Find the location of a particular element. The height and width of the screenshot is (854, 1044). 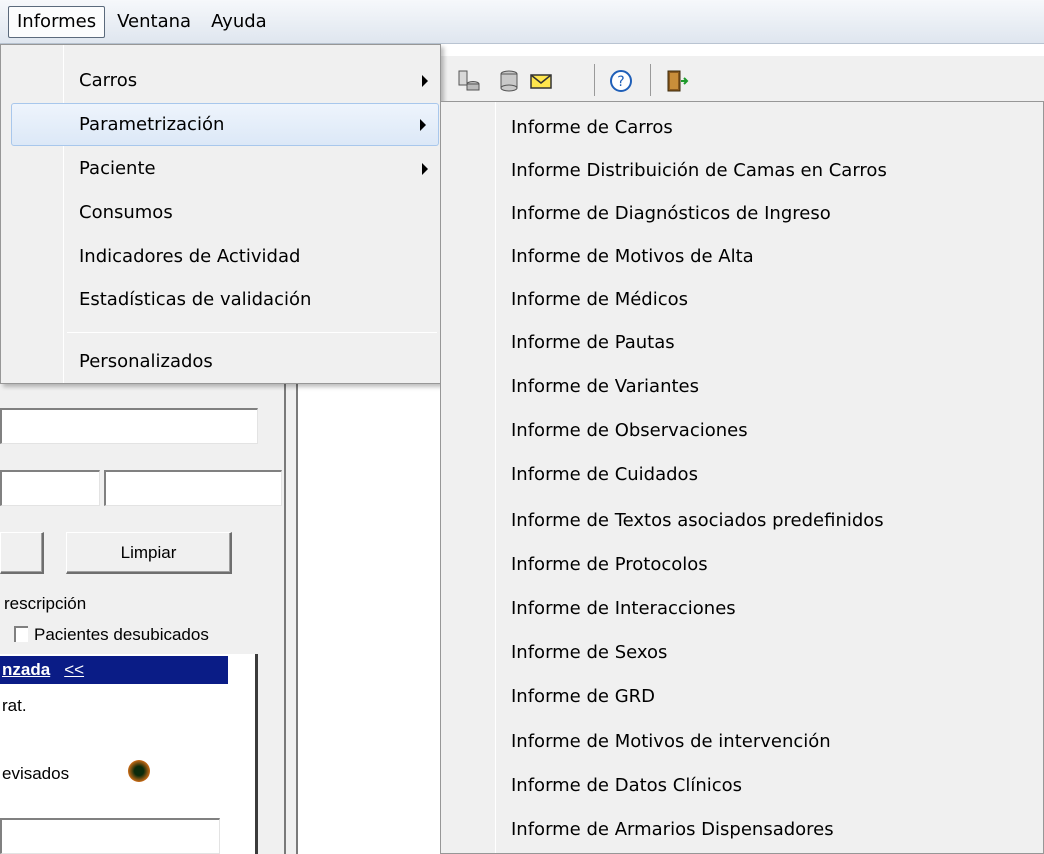

menu-item-label: Estadísticas de validación is located at coordinates (195, 299).